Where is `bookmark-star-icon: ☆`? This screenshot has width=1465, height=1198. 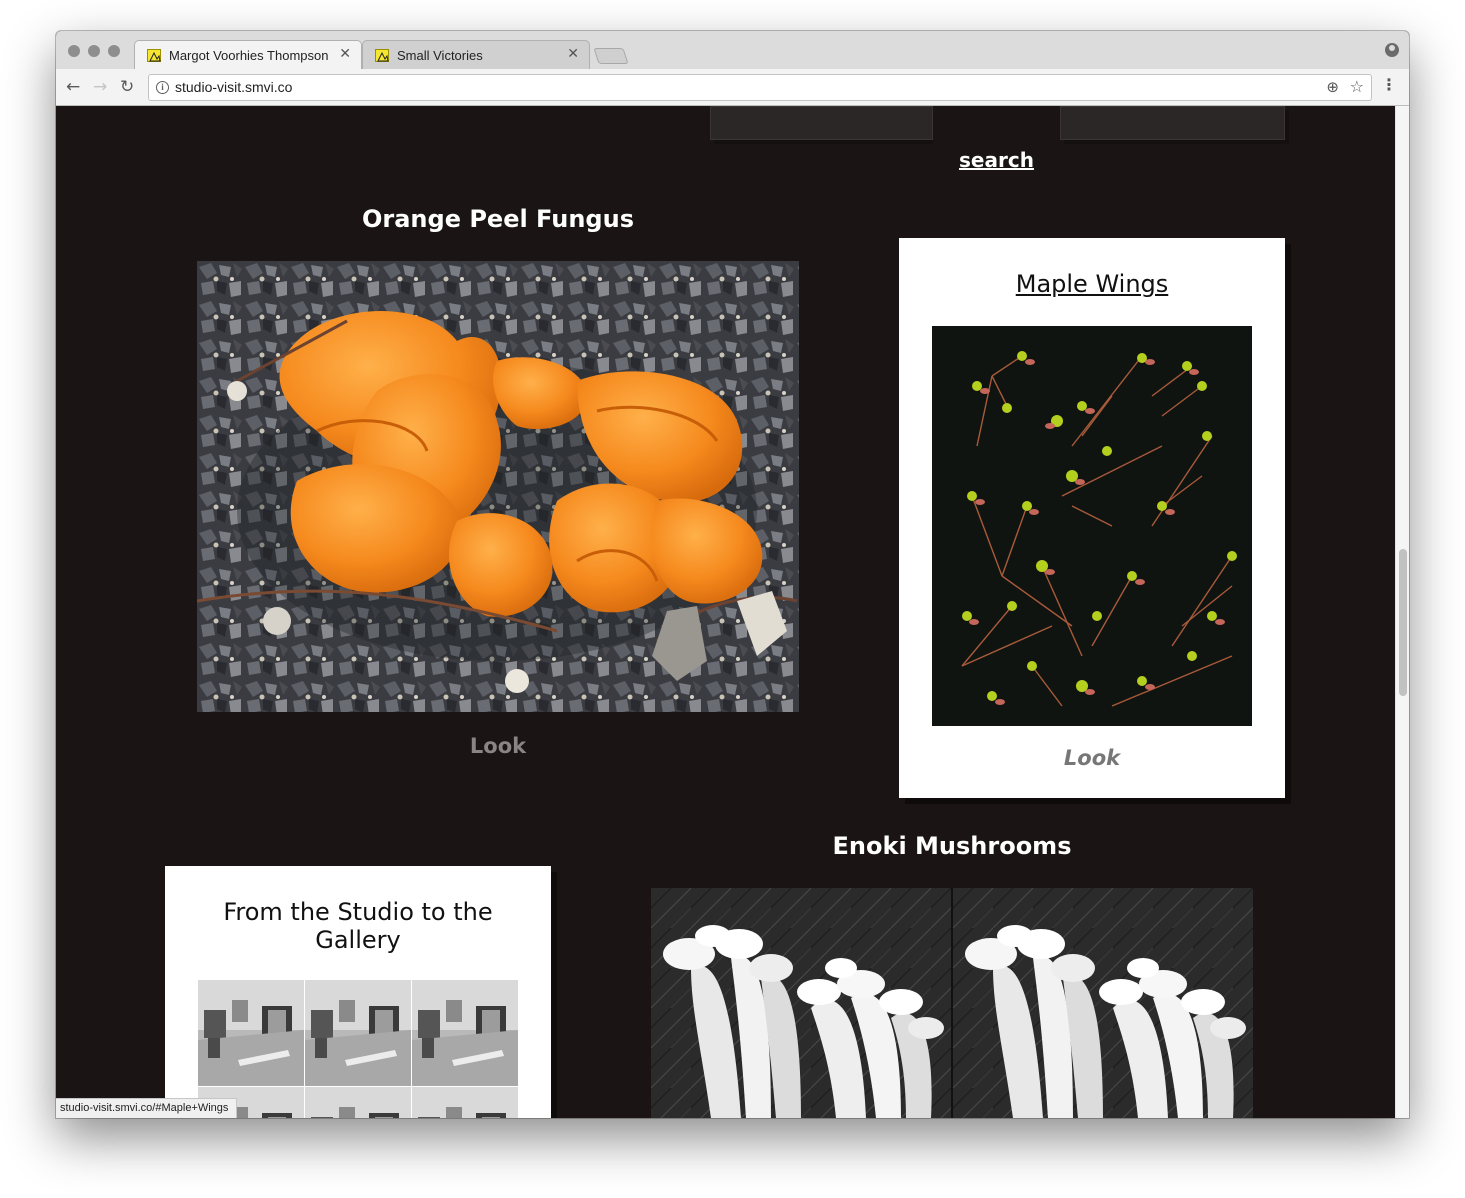 bookmark-star-icon: ☆ is located at coordinates (1357, 86).